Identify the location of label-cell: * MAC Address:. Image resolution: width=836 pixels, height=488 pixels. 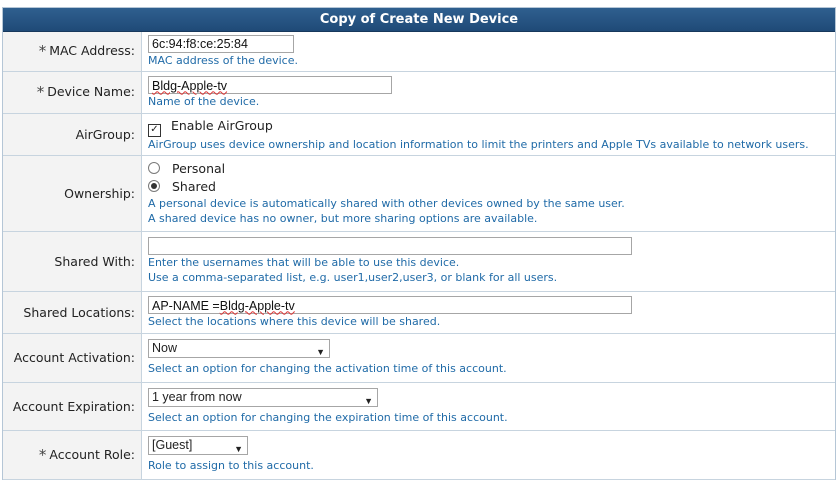
(72, 52).